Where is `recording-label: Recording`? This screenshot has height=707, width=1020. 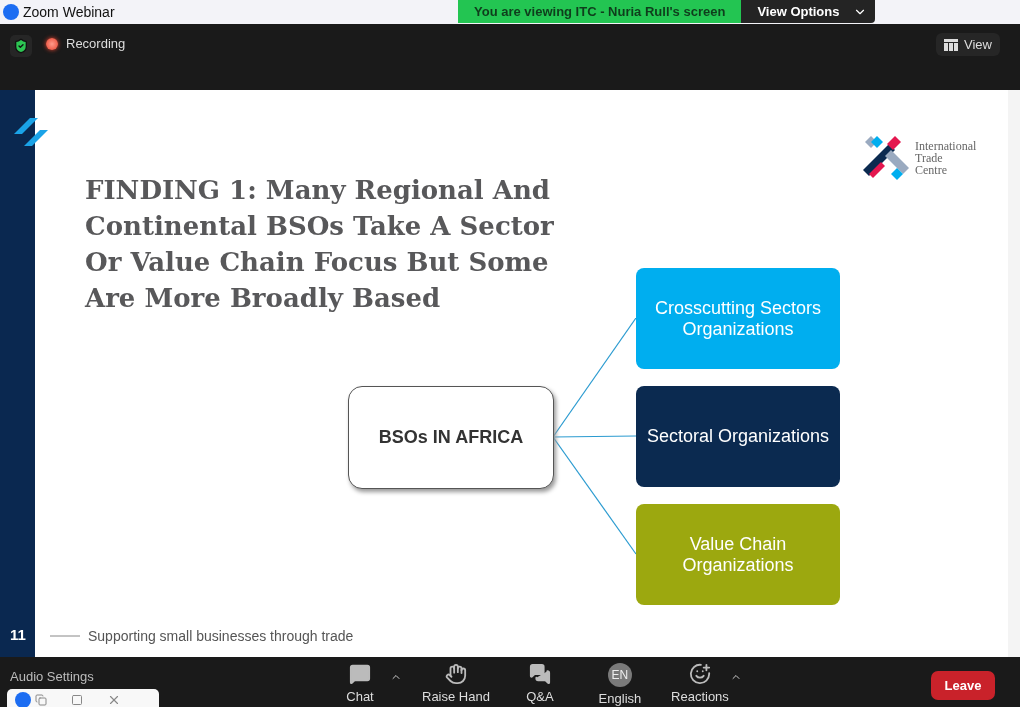
recording-label: Recording is located at coordinates (96, 43).